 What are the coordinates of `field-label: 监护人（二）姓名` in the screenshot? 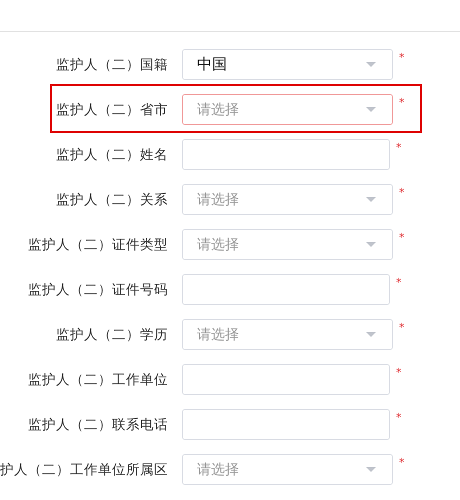 It's located at (111, 155).